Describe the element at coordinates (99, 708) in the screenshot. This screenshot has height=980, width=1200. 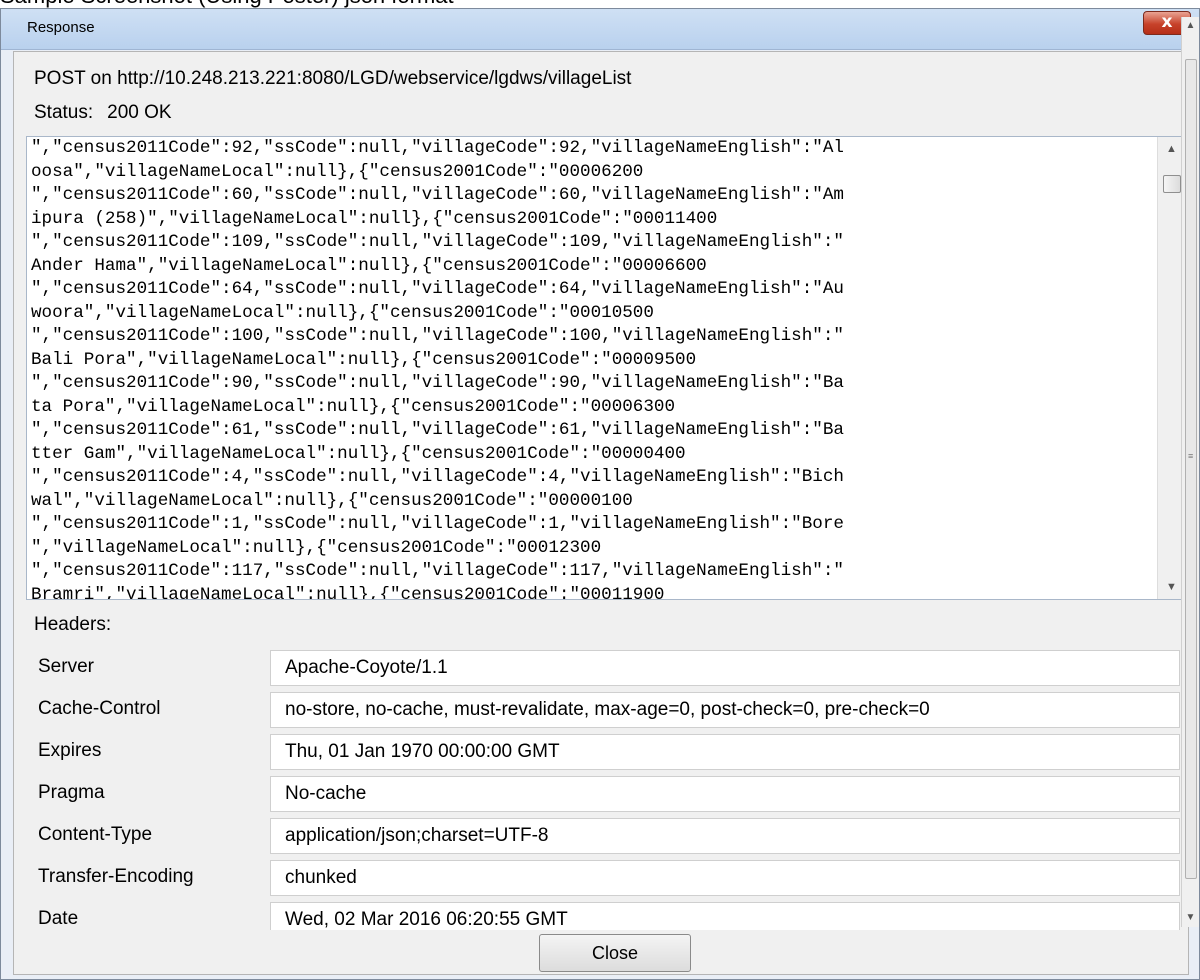
I see `header-key: Cache-Control` at that location.